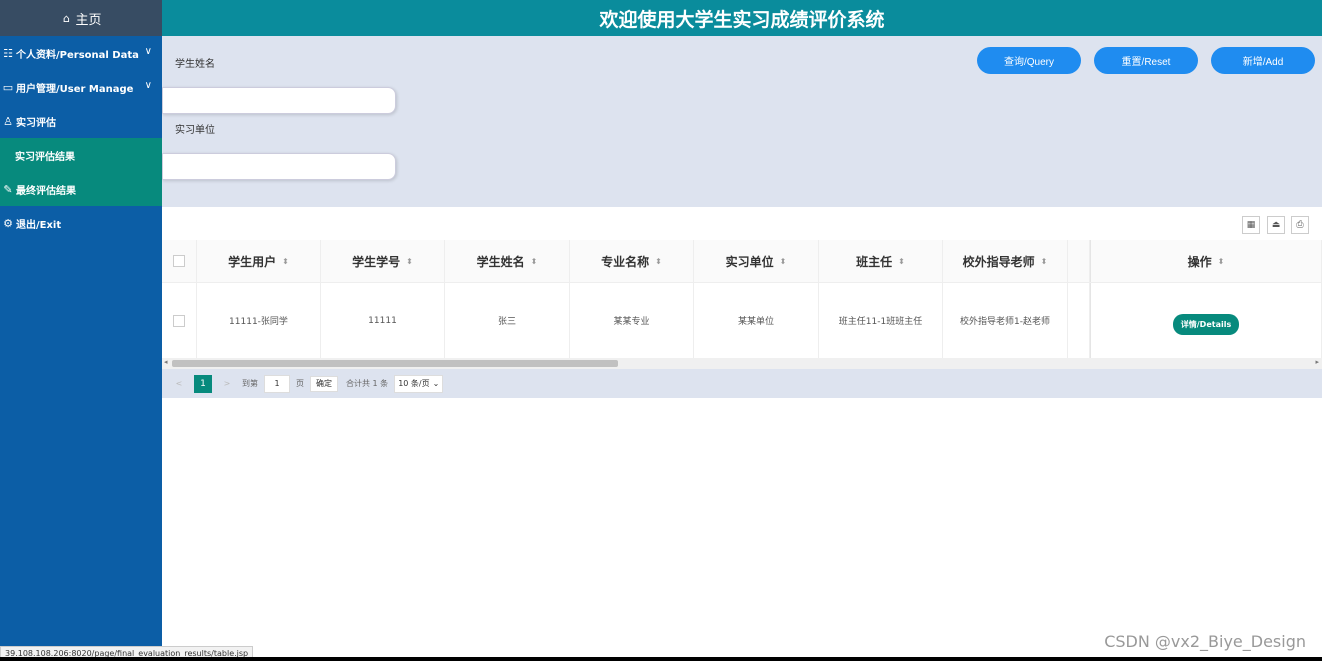 The image size is (1322, 661). What do you see at coordinates (881, 320) in the screenshot?
I see `cell-teacher: 班主任11-1班班主任` at bounding box center [881, 320].